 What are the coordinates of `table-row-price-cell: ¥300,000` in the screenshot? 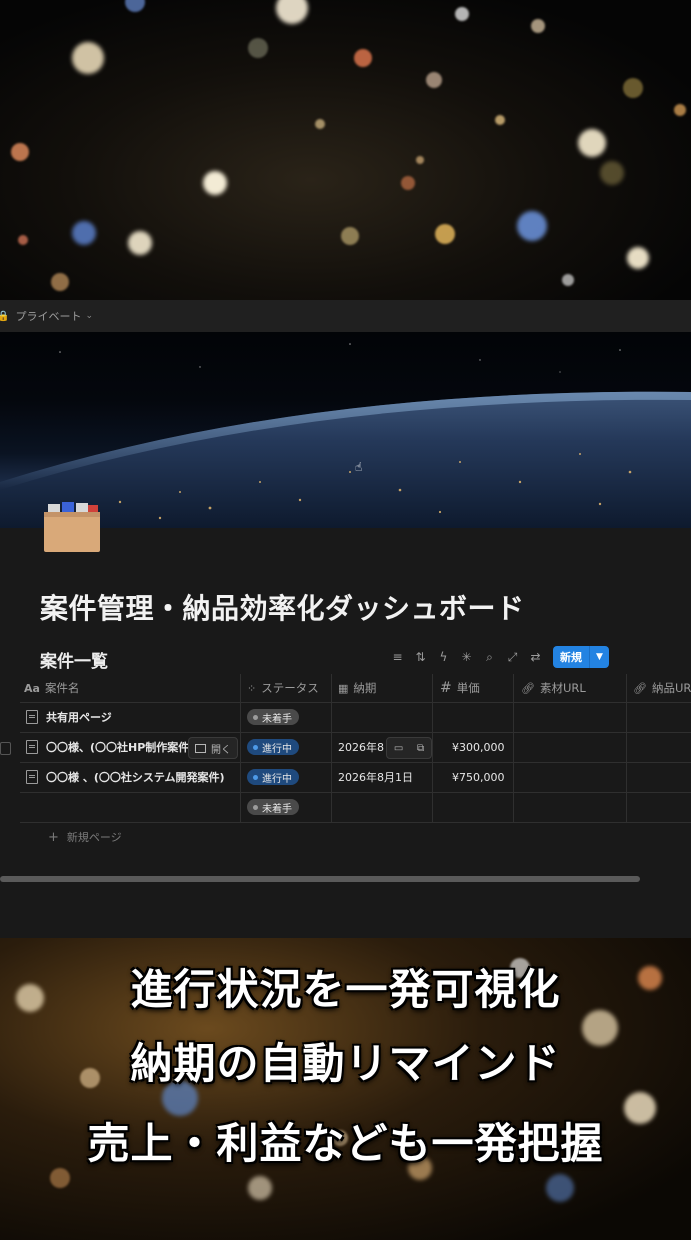 It's located at (478, 747).